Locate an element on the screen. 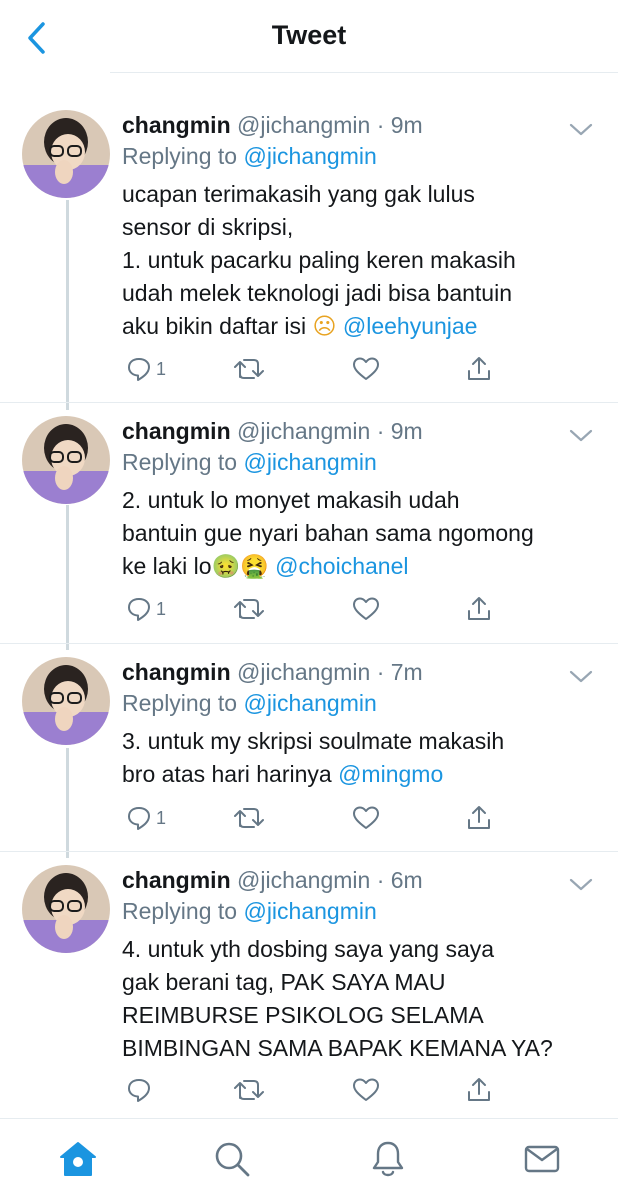 The width and height of the screenshot is (618, 1200). nav-search is located at coordinates (232, 1159).